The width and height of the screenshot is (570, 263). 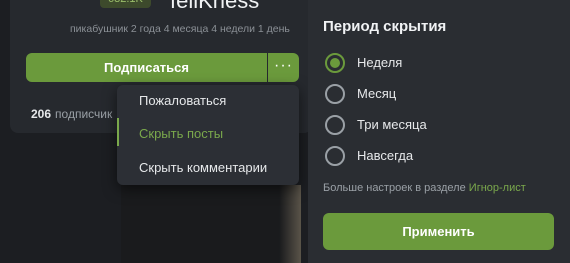 I want to click on more-options-button: ···, so click(x=283, y=67).